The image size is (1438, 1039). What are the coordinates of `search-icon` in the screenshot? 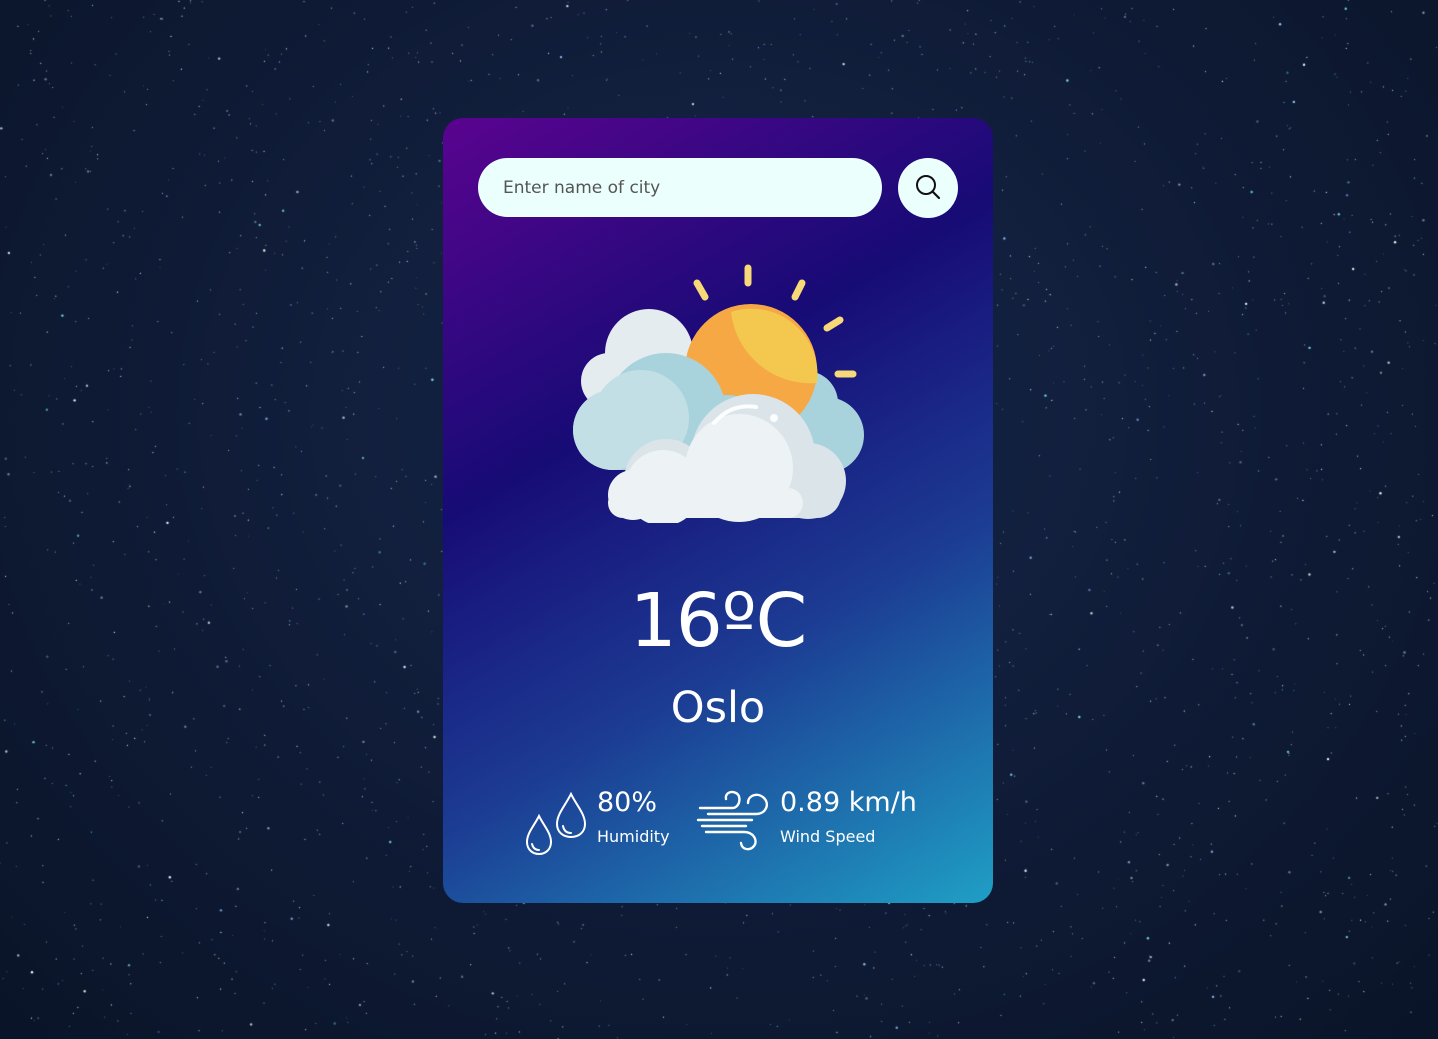 It's located at (928, 187).